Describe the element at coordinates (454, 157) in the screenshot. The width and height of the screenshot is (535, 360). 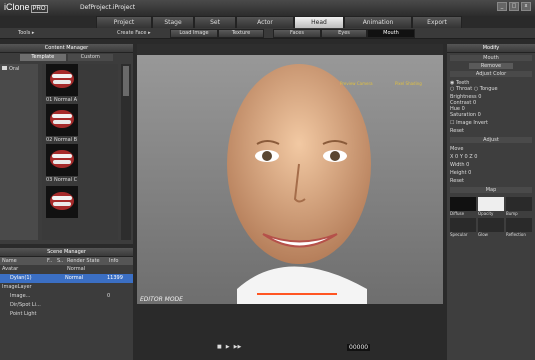
I see `move-x-field: X 0` at that location.